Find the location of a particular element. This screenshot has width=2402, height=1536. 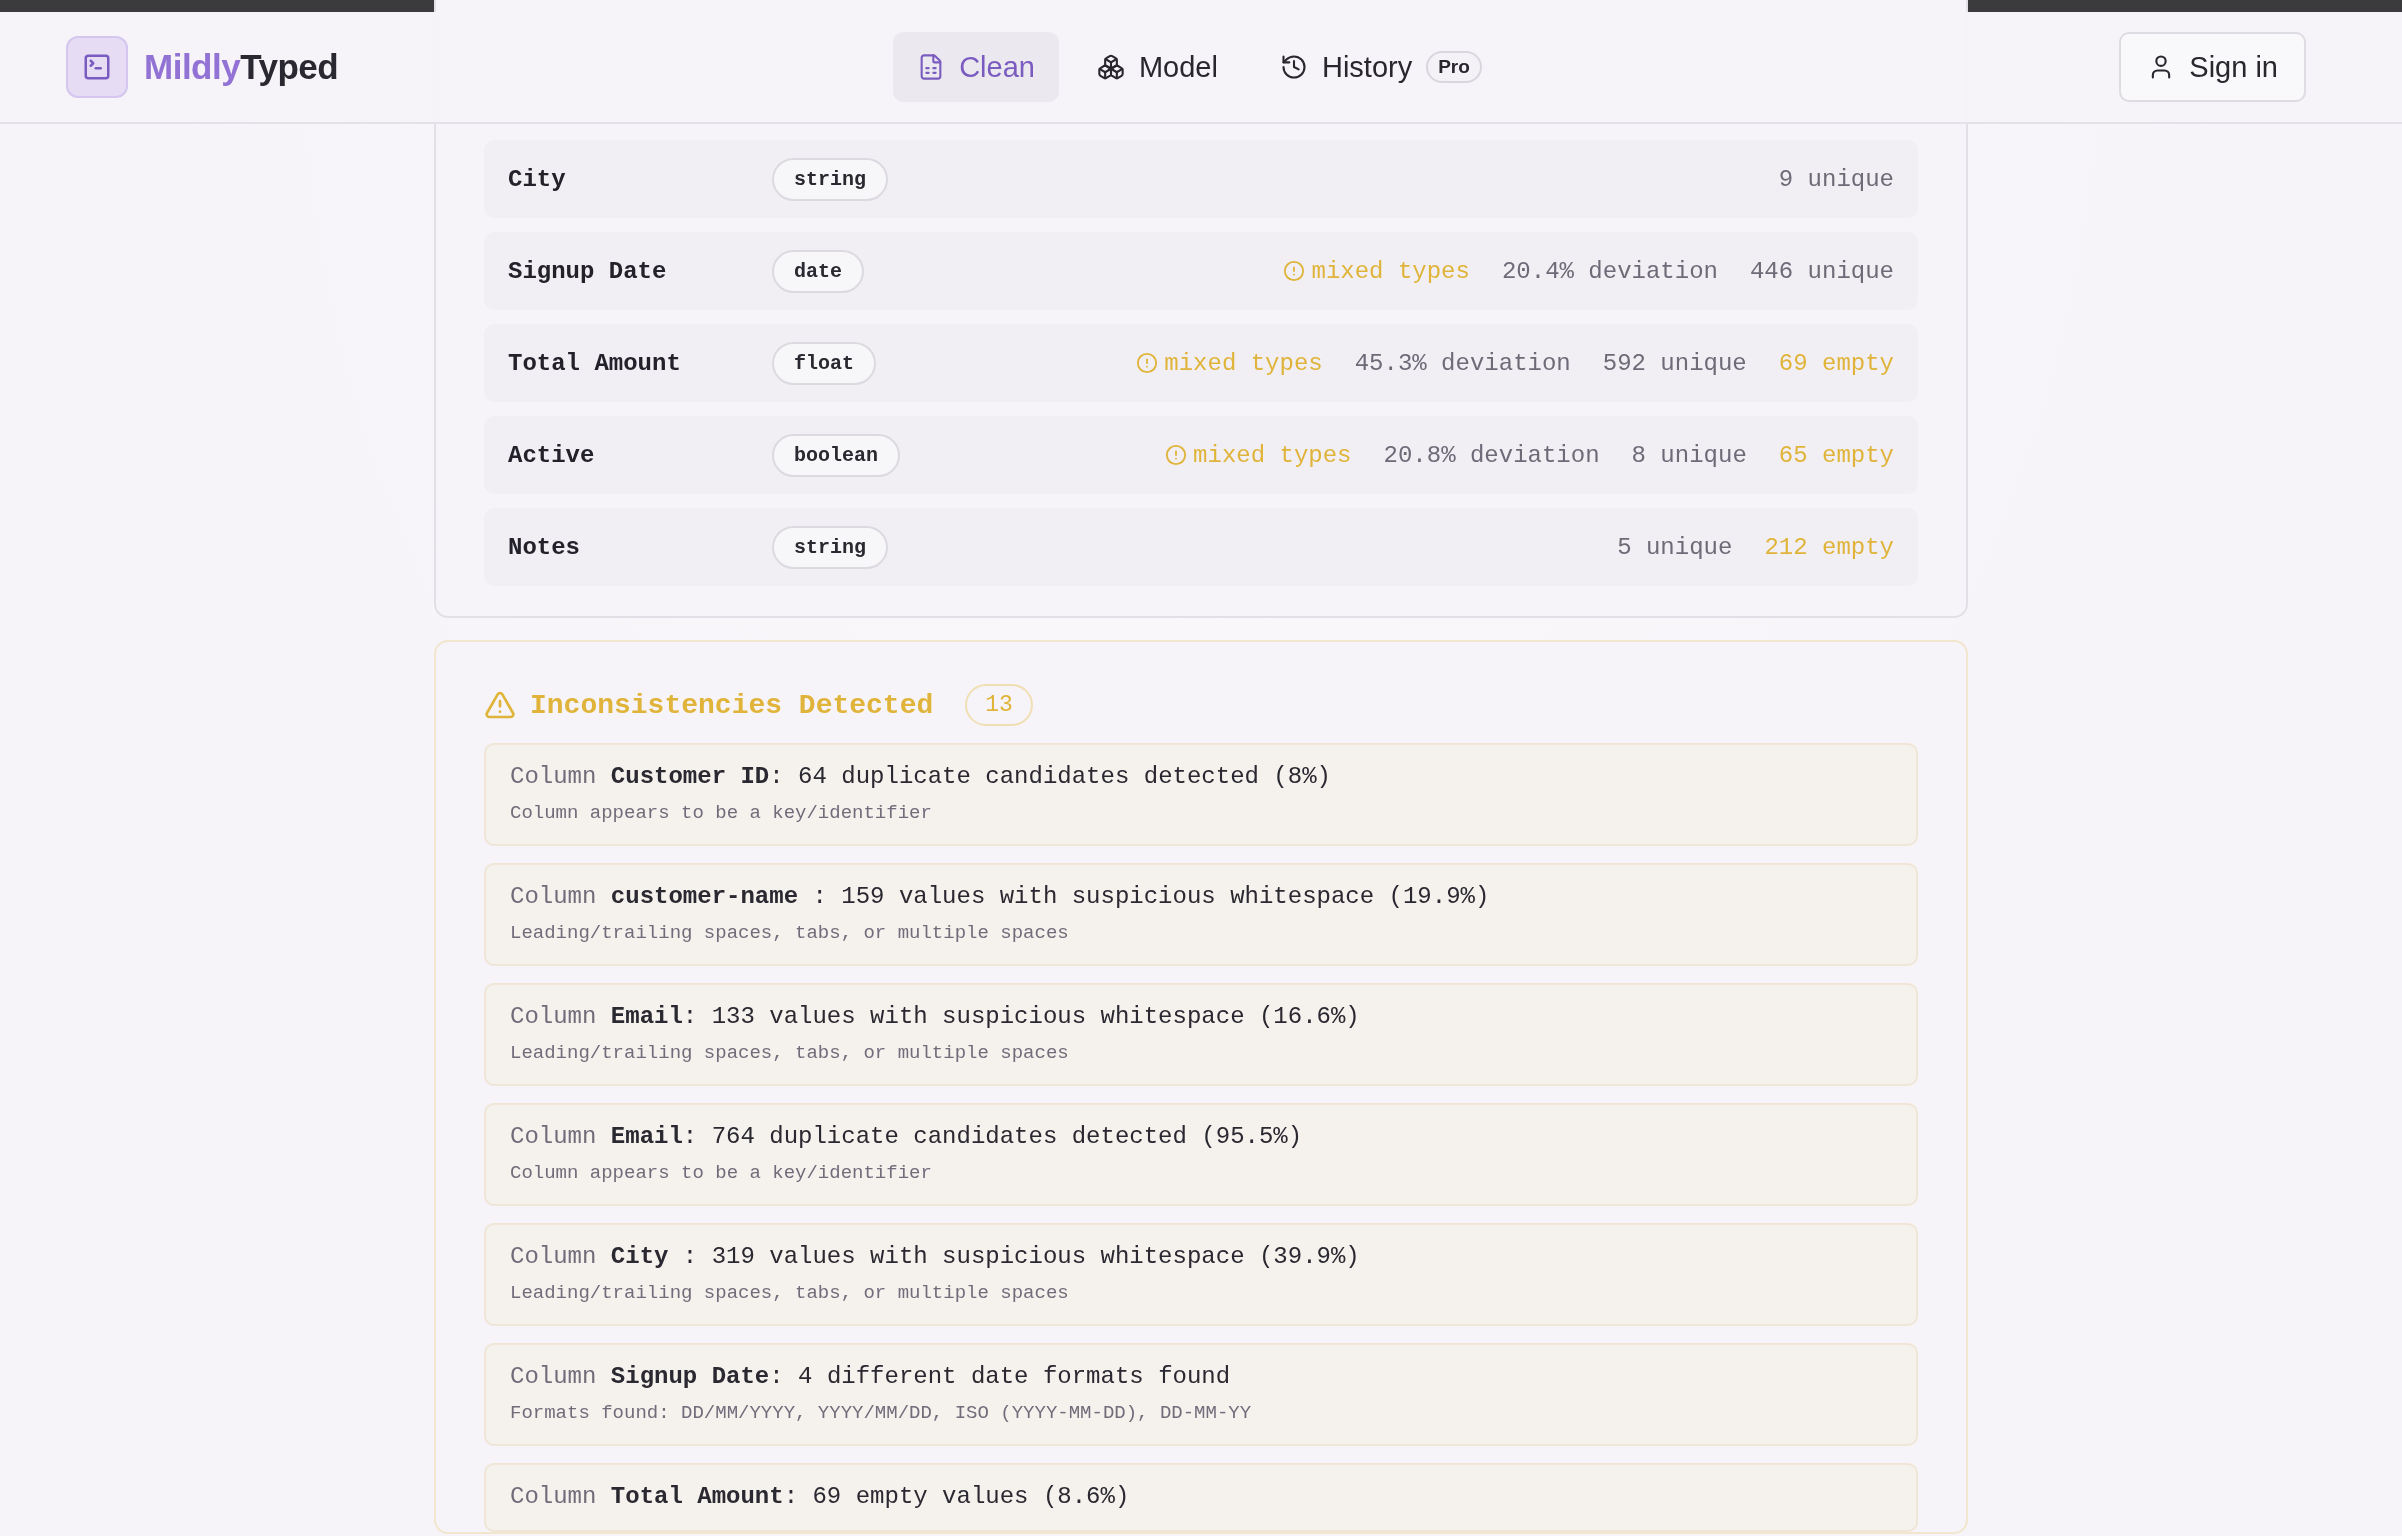

pro-badge: Pro is located at coordinates (1454, 67).